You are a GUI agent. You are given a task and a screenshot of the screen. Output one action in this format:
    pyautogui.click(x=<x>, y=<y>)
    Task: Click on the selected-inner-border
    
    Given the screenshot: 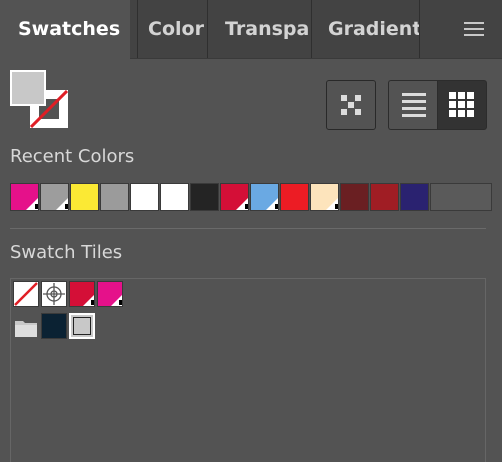 What is the action you would take?
    pyautogui.click(x=82, y=326)
    